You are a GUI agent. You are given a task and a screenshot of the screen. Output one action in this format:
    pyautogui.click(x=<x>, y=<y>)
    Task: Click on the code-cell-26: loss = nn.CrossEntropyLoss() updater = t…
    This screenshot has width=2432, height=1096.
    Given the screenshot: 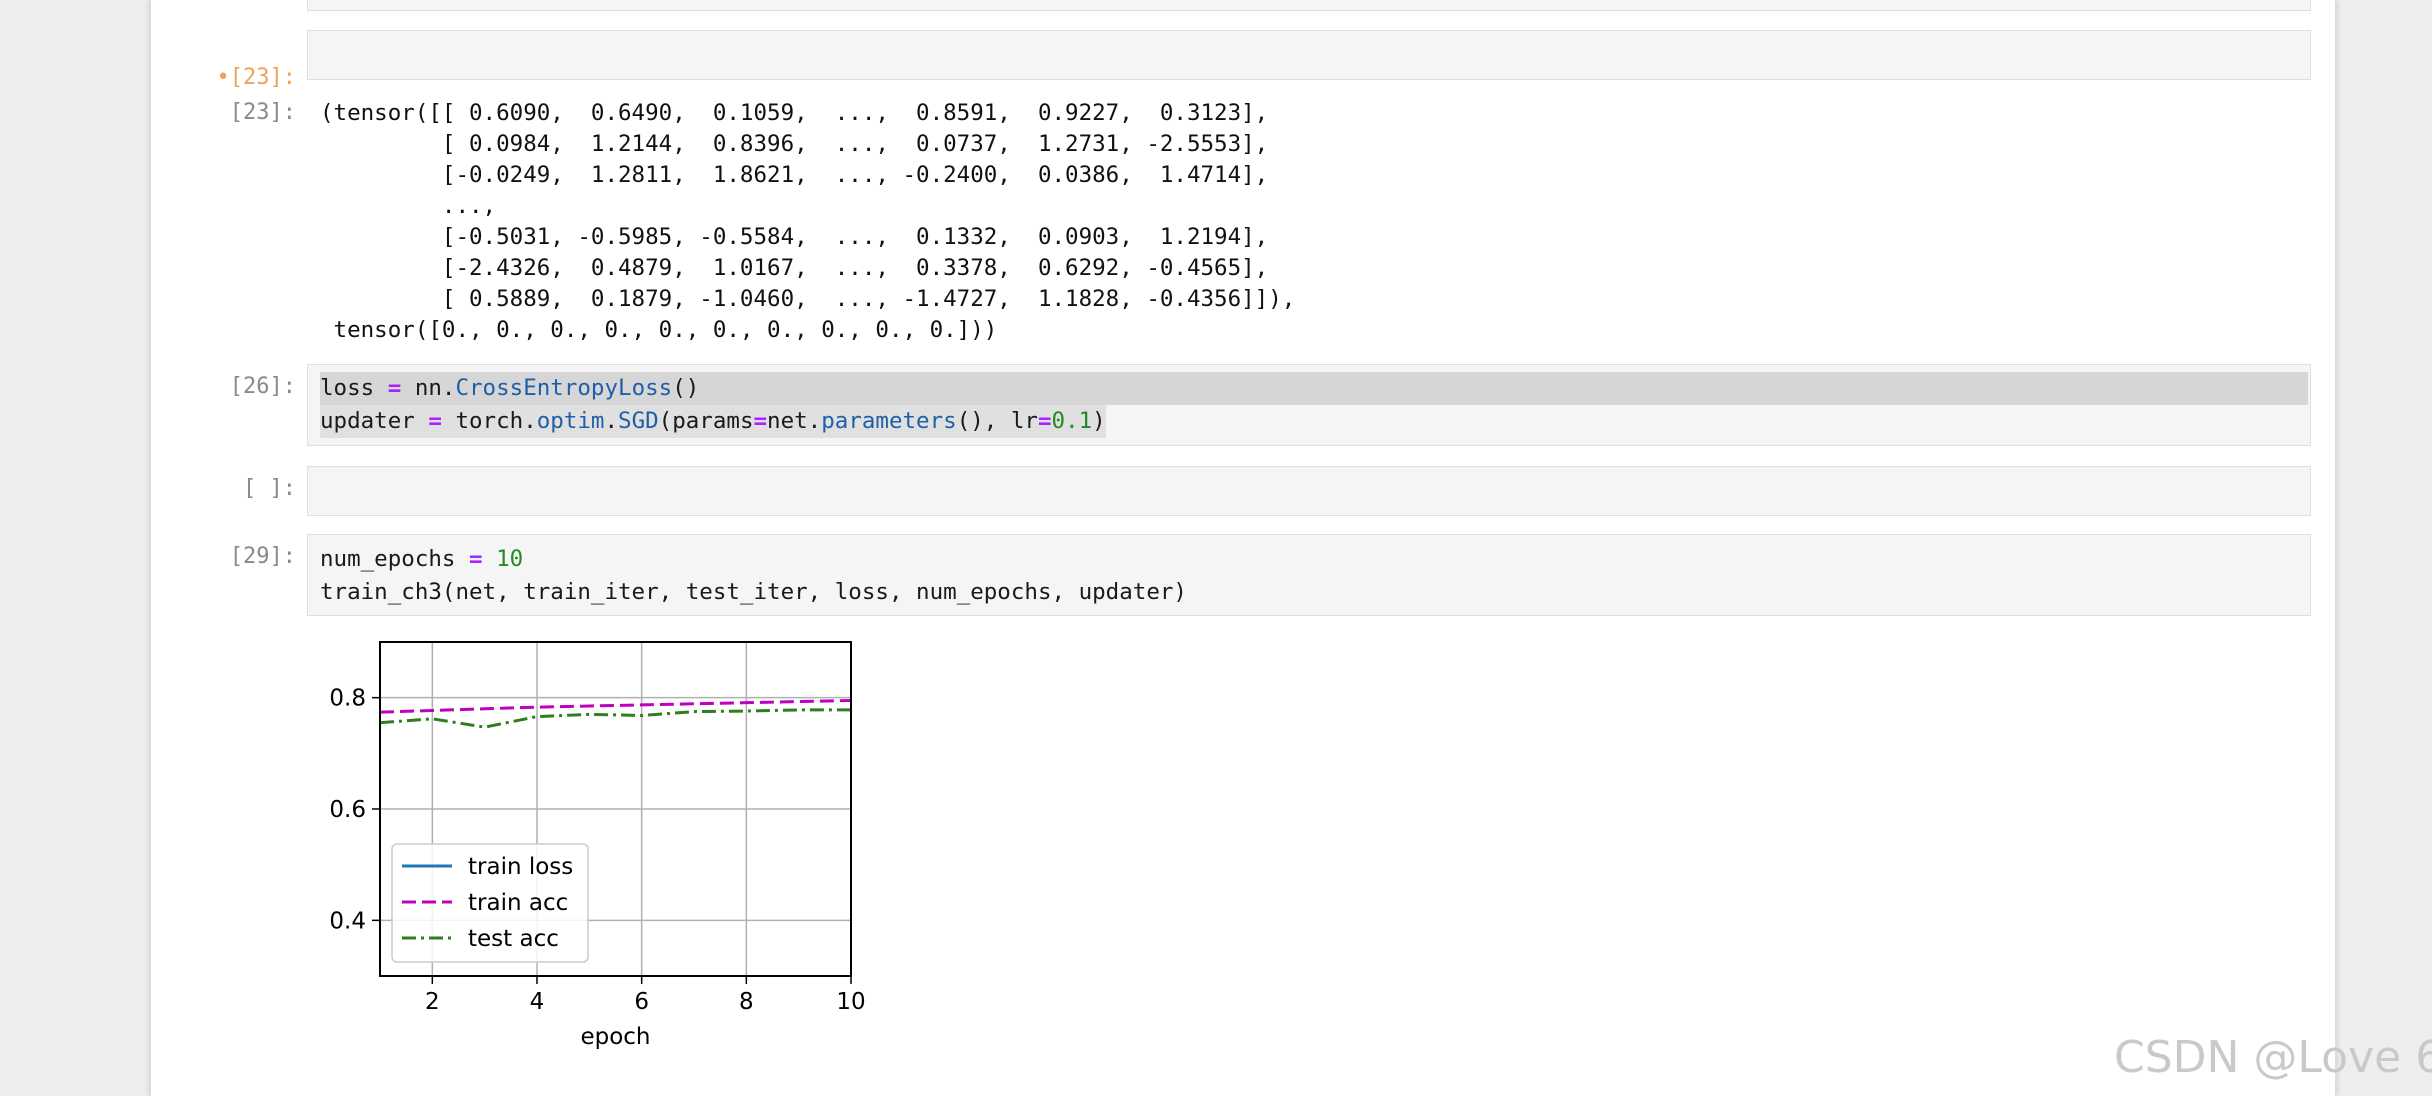 What is the action you would take?
    pyautogui.click(x=1309, y=405)
    